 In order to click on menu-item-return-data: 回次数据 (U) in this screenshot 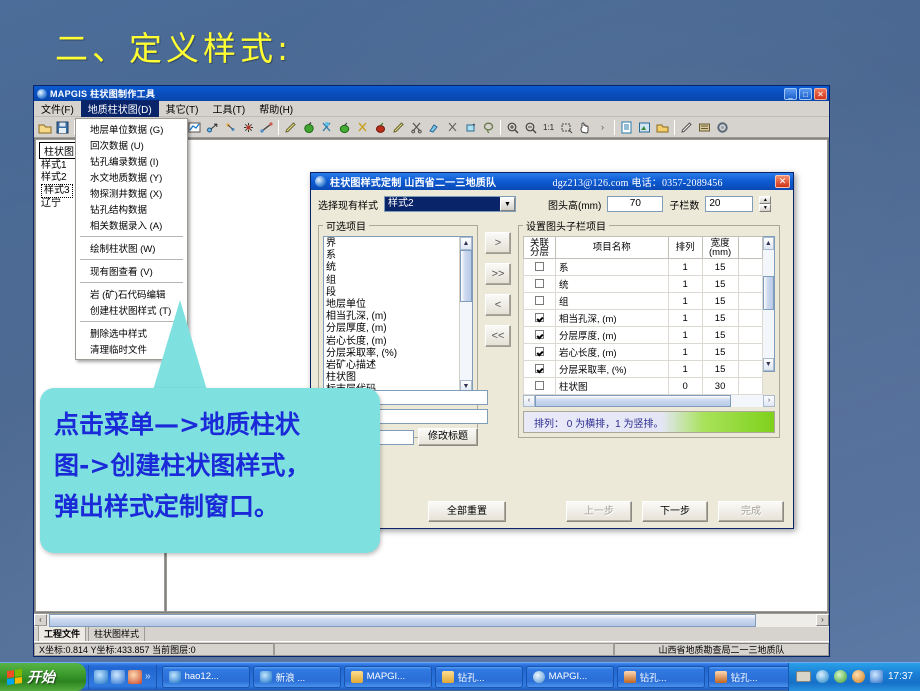, I will do `click(131, 145)`.